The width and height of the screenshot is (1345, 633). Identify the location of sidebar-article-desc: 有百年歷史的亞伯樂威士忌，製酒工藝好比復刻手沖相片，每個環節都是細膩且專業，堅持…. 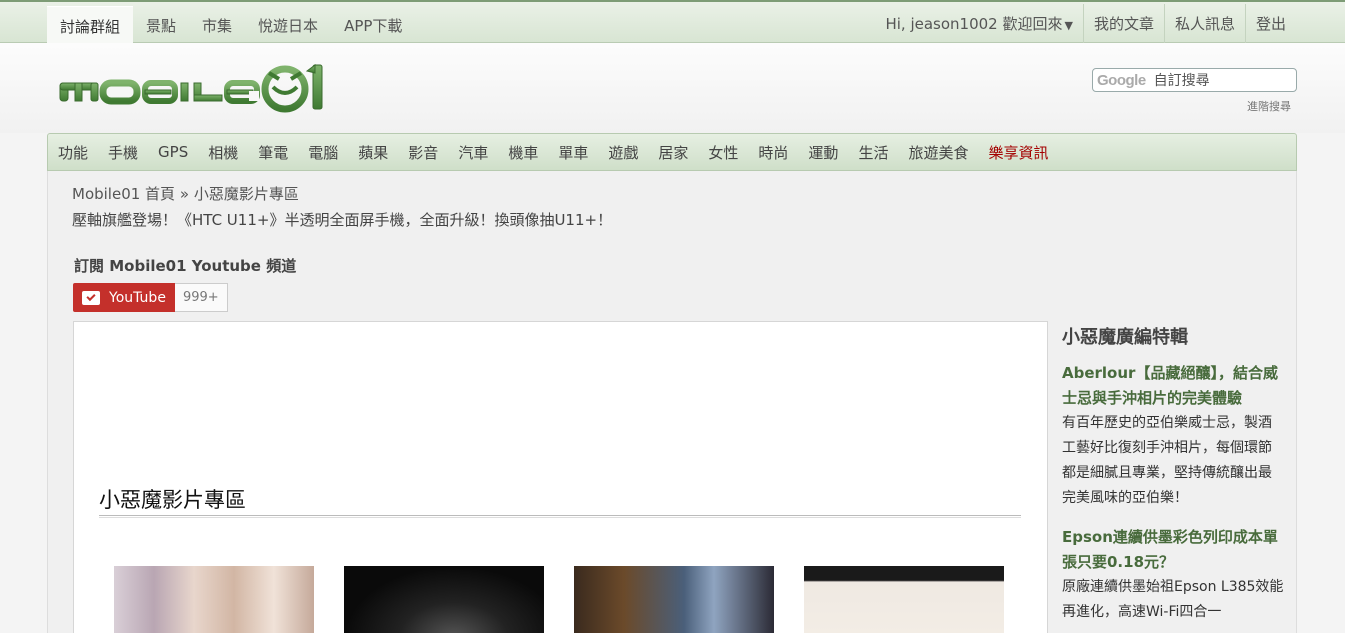
(1167, 460).